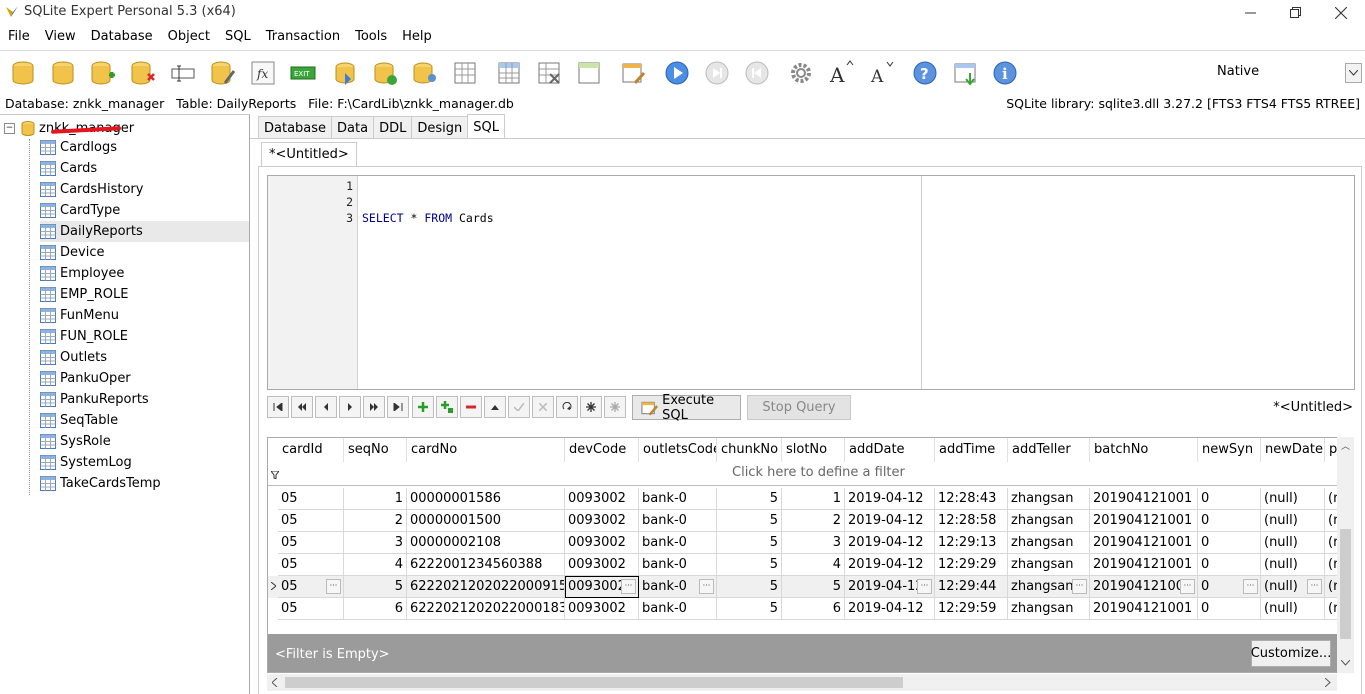 The height and width of the screenshot is (694, 1365). What do you see at coordinates (1328, 682) in the screenshot?
I see `scroll-right-icon` at bounding box center [1328, 682].